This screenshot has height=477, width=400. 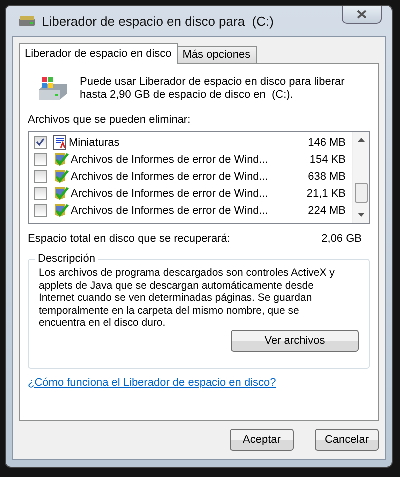 I want to click on file-size: 154 KB, so click(x=327, y=160).